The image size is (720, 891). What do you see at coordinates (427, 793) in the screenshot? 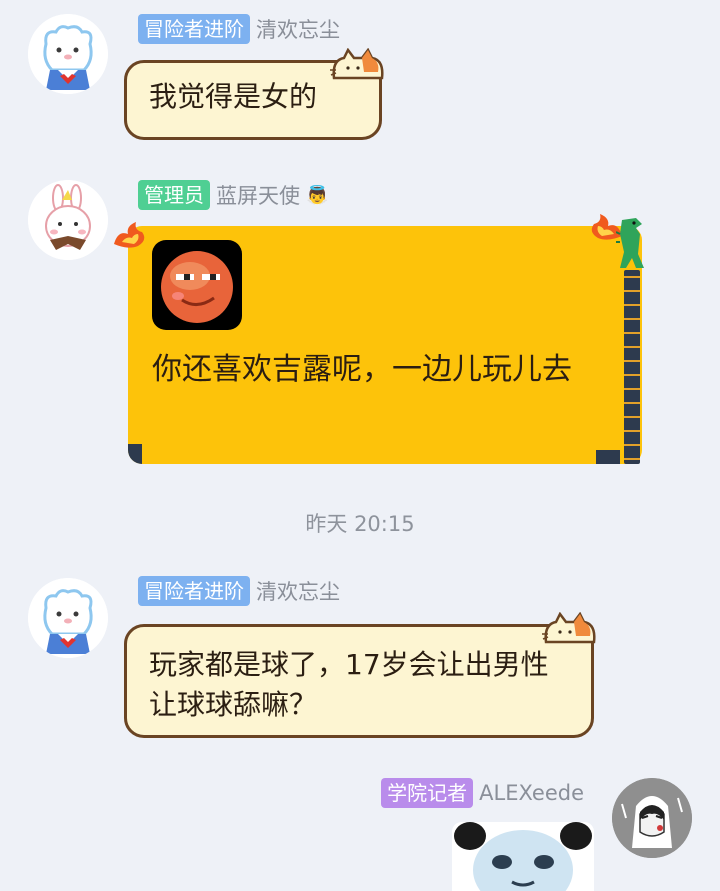
I see `member-level-badge: 学院记者` at bounding box center [427, 793].